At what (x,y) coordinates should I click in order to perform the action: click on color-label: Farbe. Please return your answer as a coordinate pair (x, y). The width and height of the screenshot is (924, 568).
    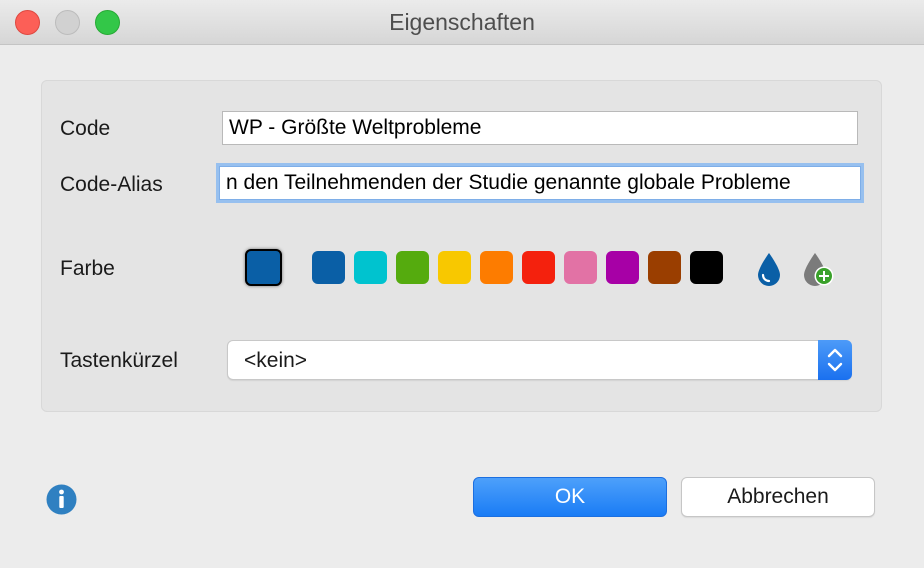
    Looking at the image, I should click on (87, 268).